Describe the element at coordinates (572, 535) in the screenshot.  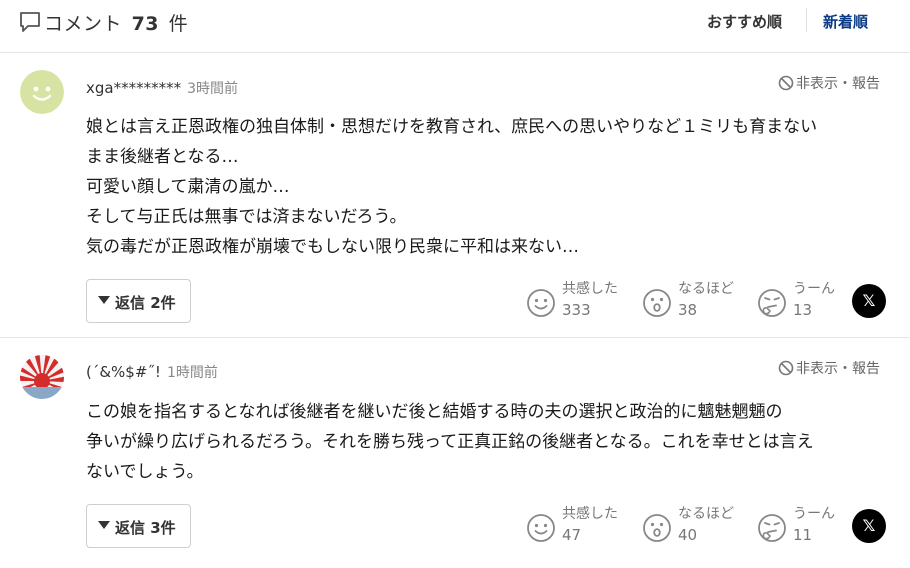
I see `reaction-count: 47` at that location.